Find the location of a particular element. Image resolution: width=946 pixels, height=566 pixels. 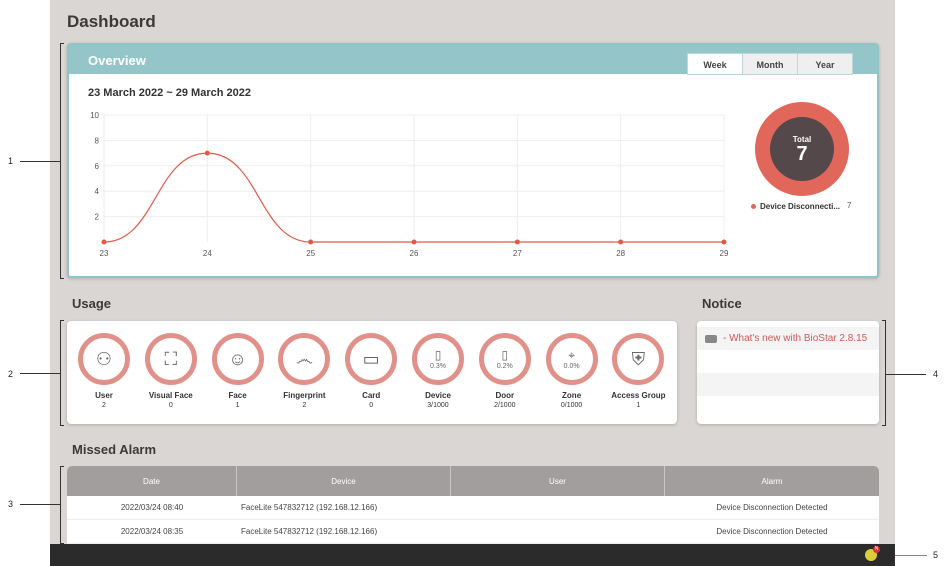

usage-ring: ☺ is located at coordinates (237, 359).